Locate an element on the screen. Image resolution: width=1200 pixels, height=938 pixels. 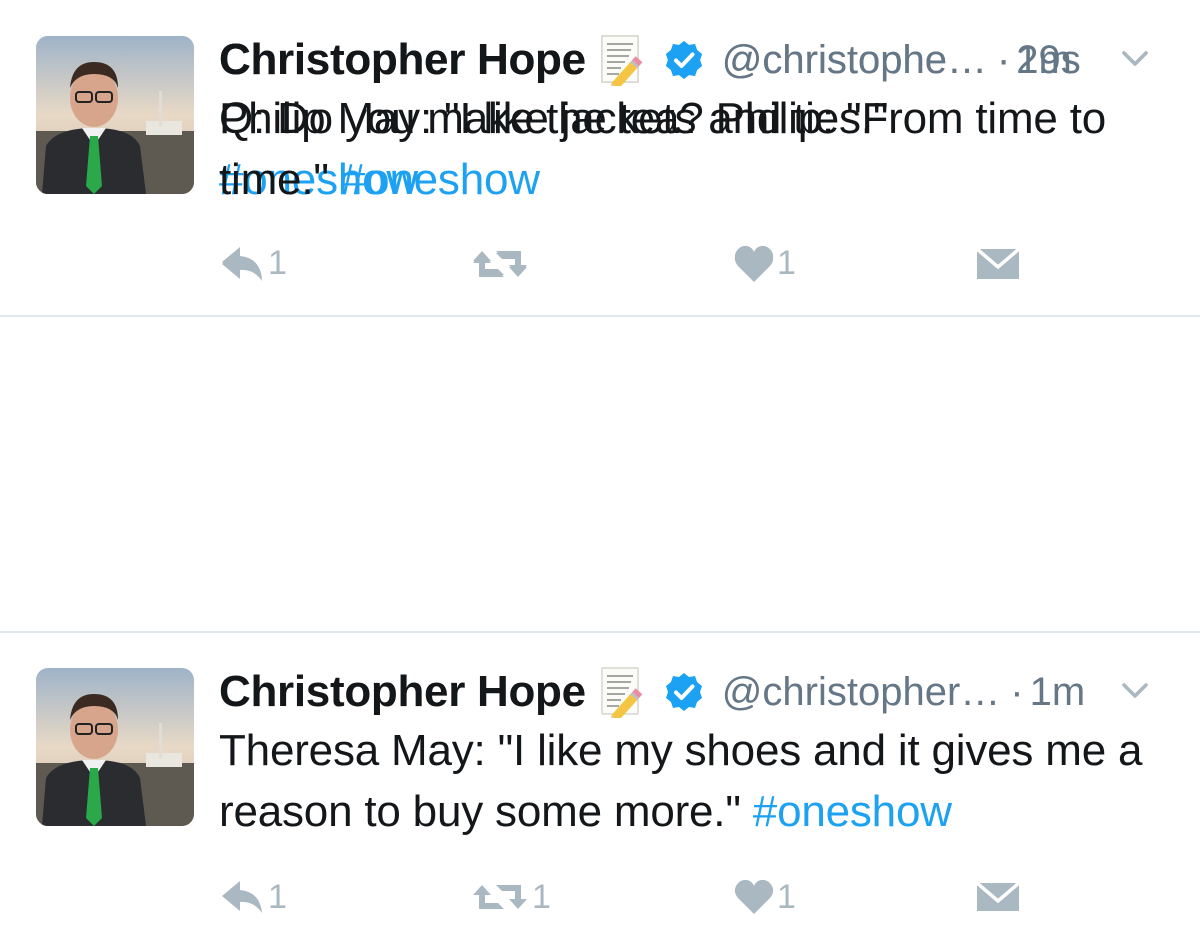
tweet-actions: 1 1 1 is located at coordinates (600, 897).